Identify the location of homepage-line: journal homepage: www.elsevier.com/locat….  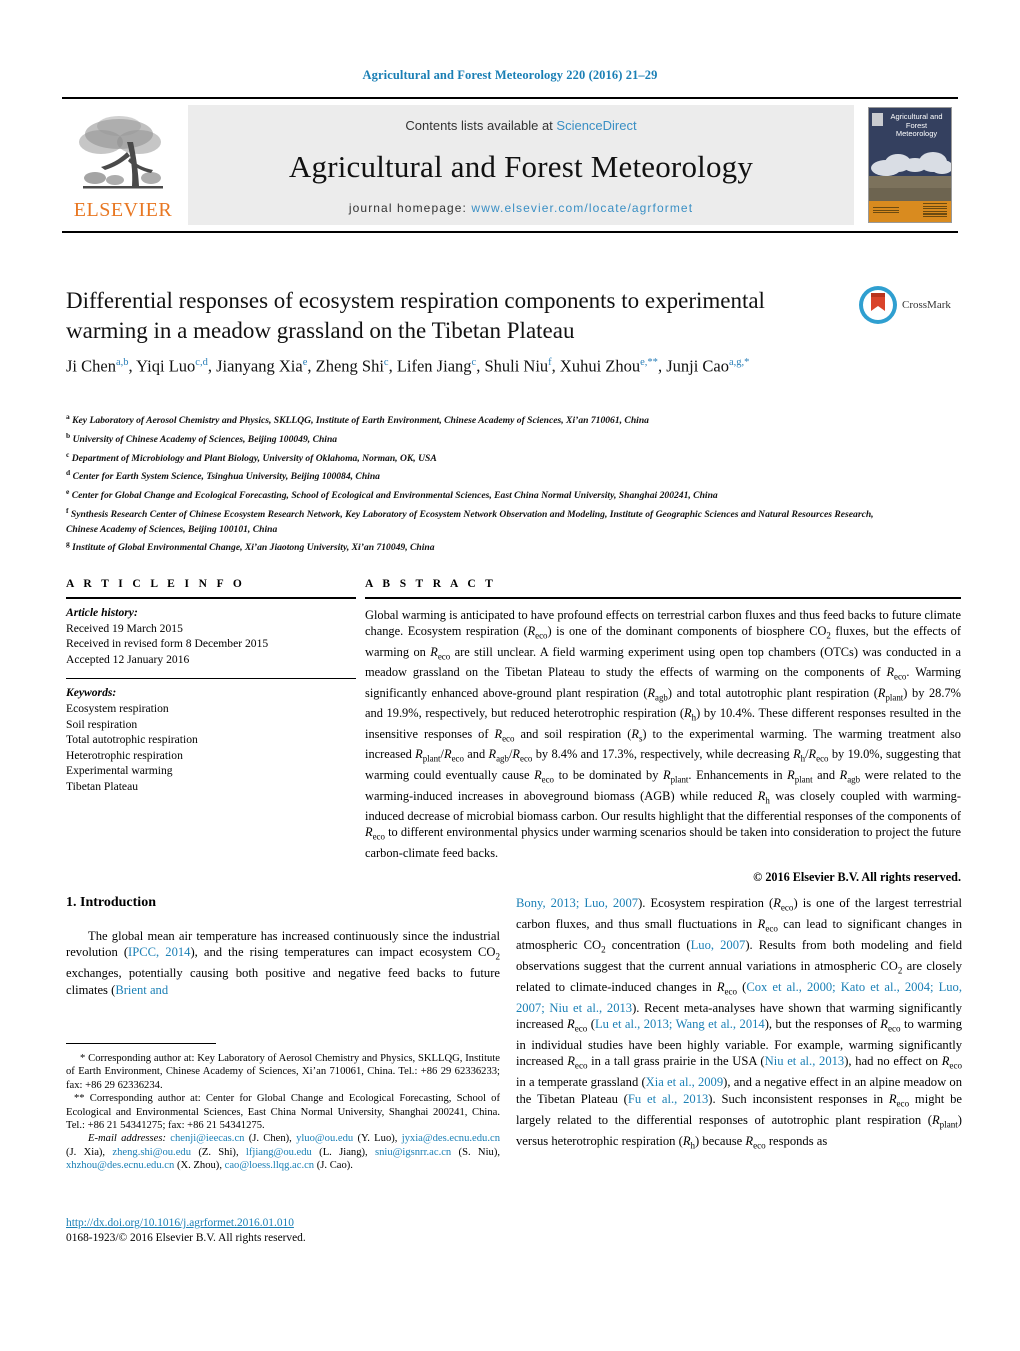
(521, 208).